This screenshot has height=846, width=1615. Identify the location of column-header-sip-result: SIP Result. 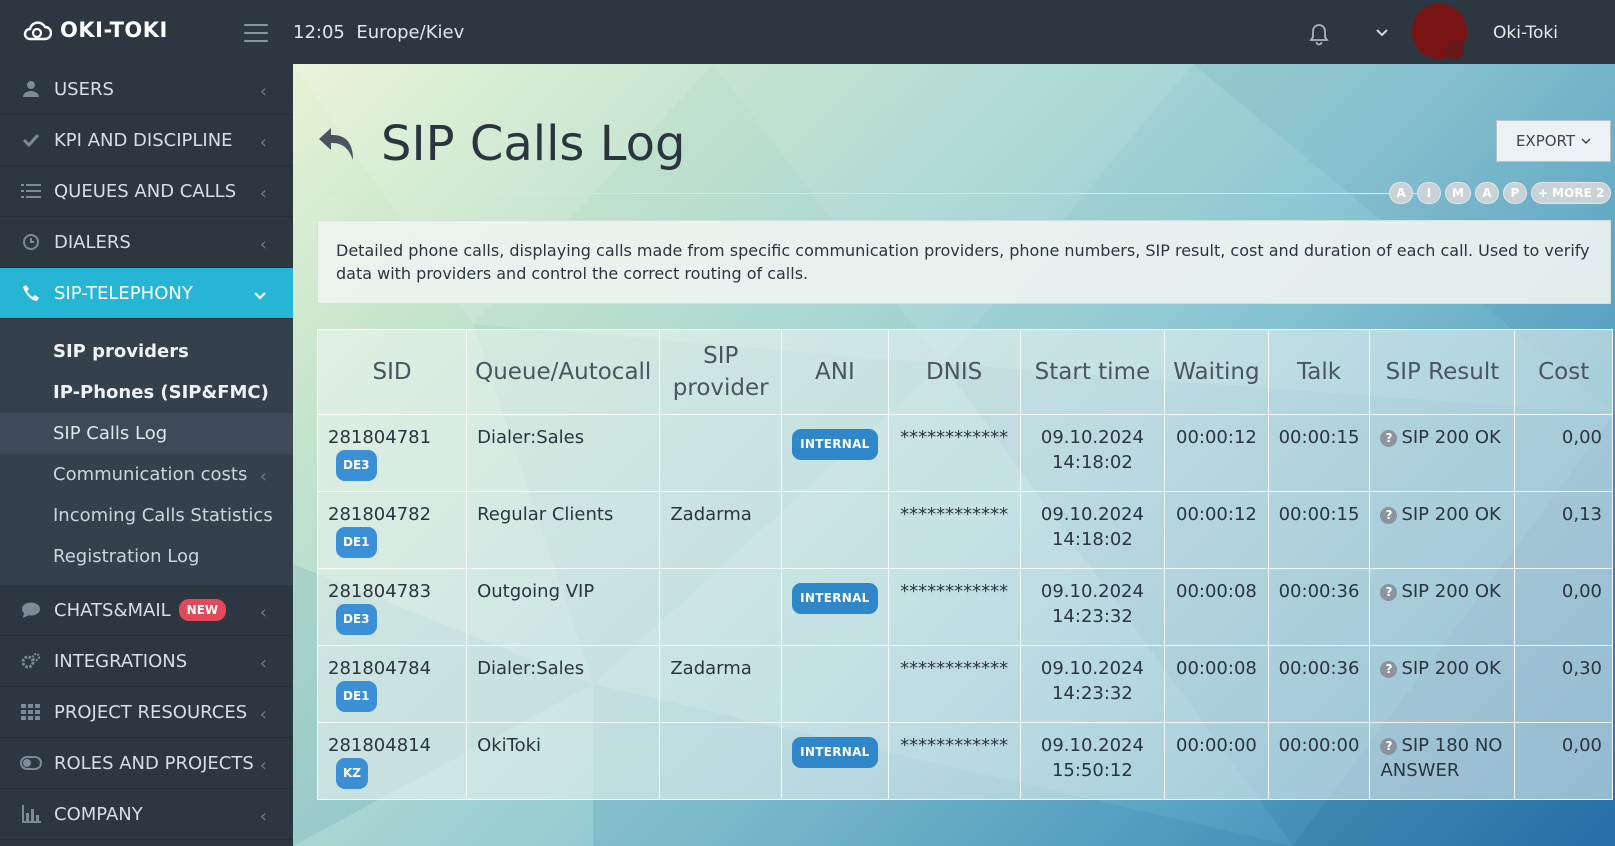
(1442, 372).